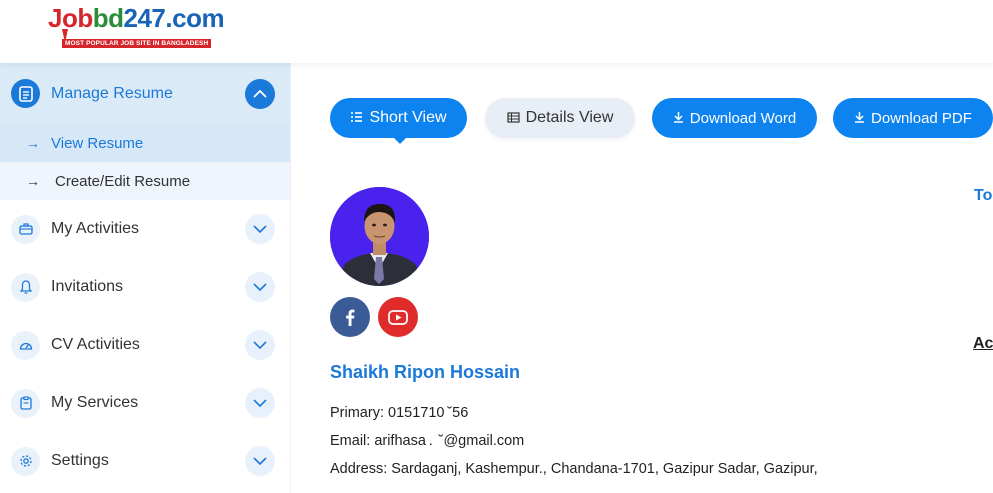  Describe the element at coordinates (356, 118) in the screenshot. I see `list-icon` at that location.